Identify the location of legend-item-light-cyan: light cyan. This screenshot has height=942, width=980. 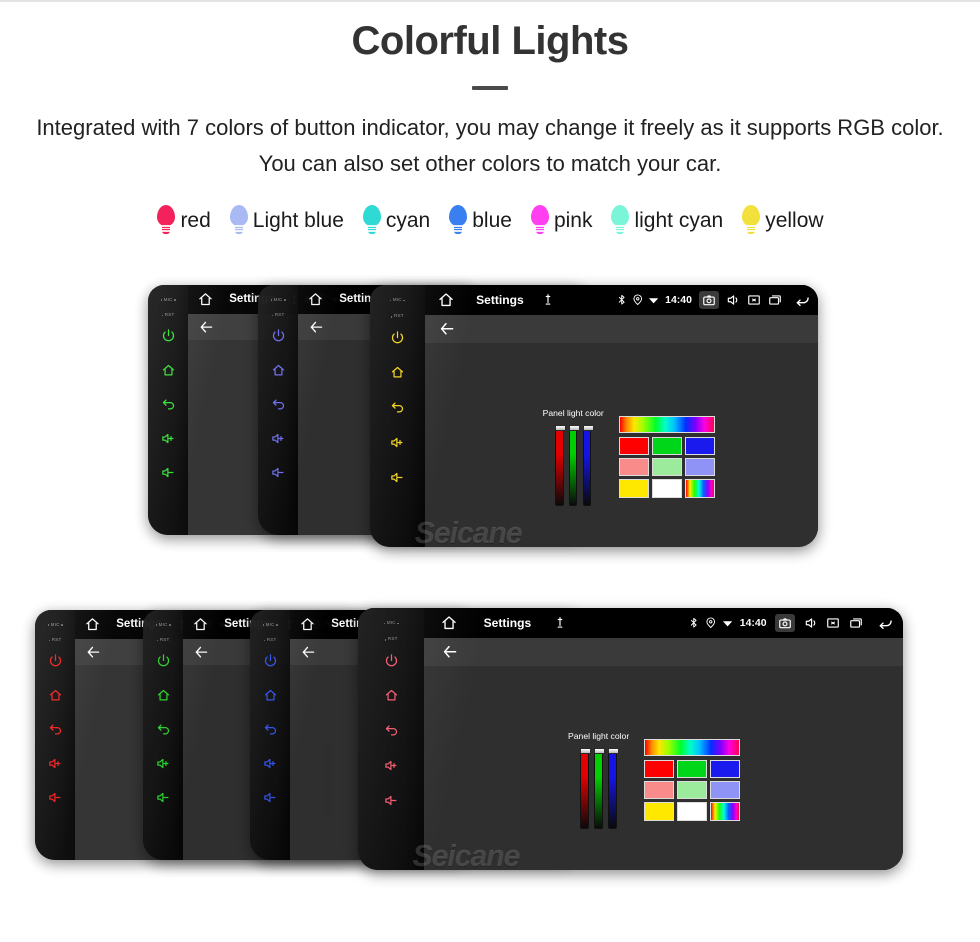
(666, 220).